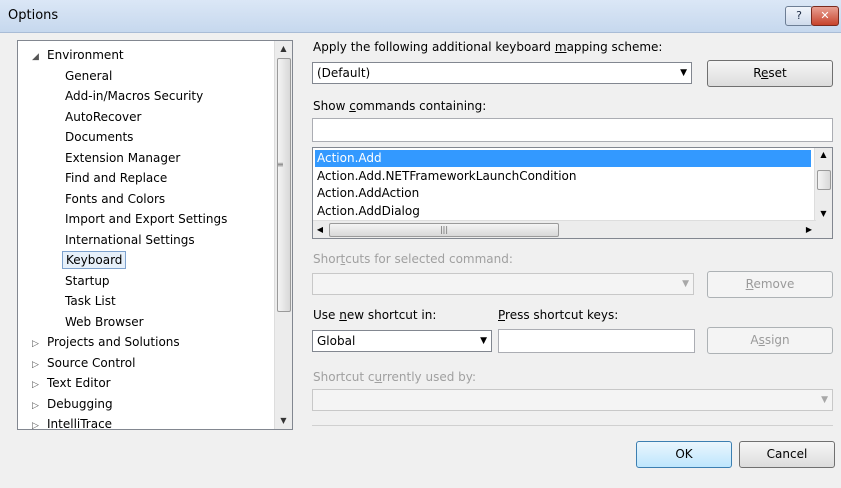 This screenshot has height=488, width=841. What do you see at coordinates (825, 16) in the screenshot?
I see `close-button: ✕` at bounding box center [825, 16].